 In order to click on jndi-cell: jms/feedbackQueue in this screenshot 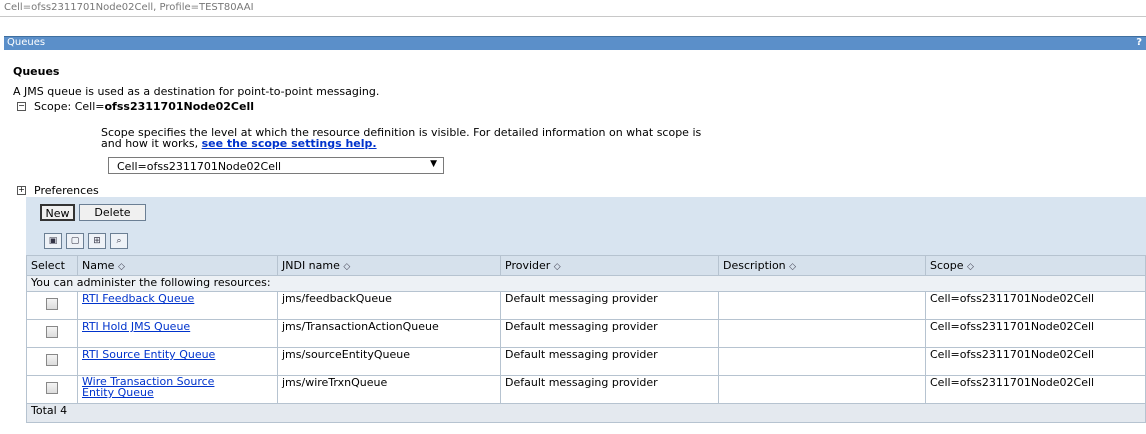, I will do `click(389, 305)`.